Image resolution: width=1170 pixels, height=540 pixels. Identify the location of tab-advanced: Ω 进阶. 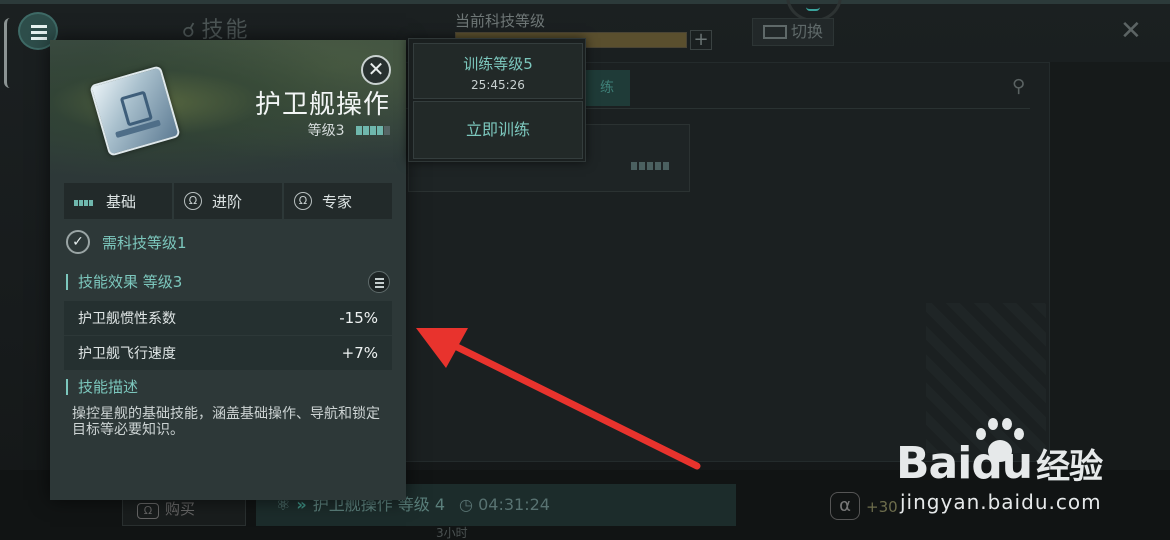
(228, 201).